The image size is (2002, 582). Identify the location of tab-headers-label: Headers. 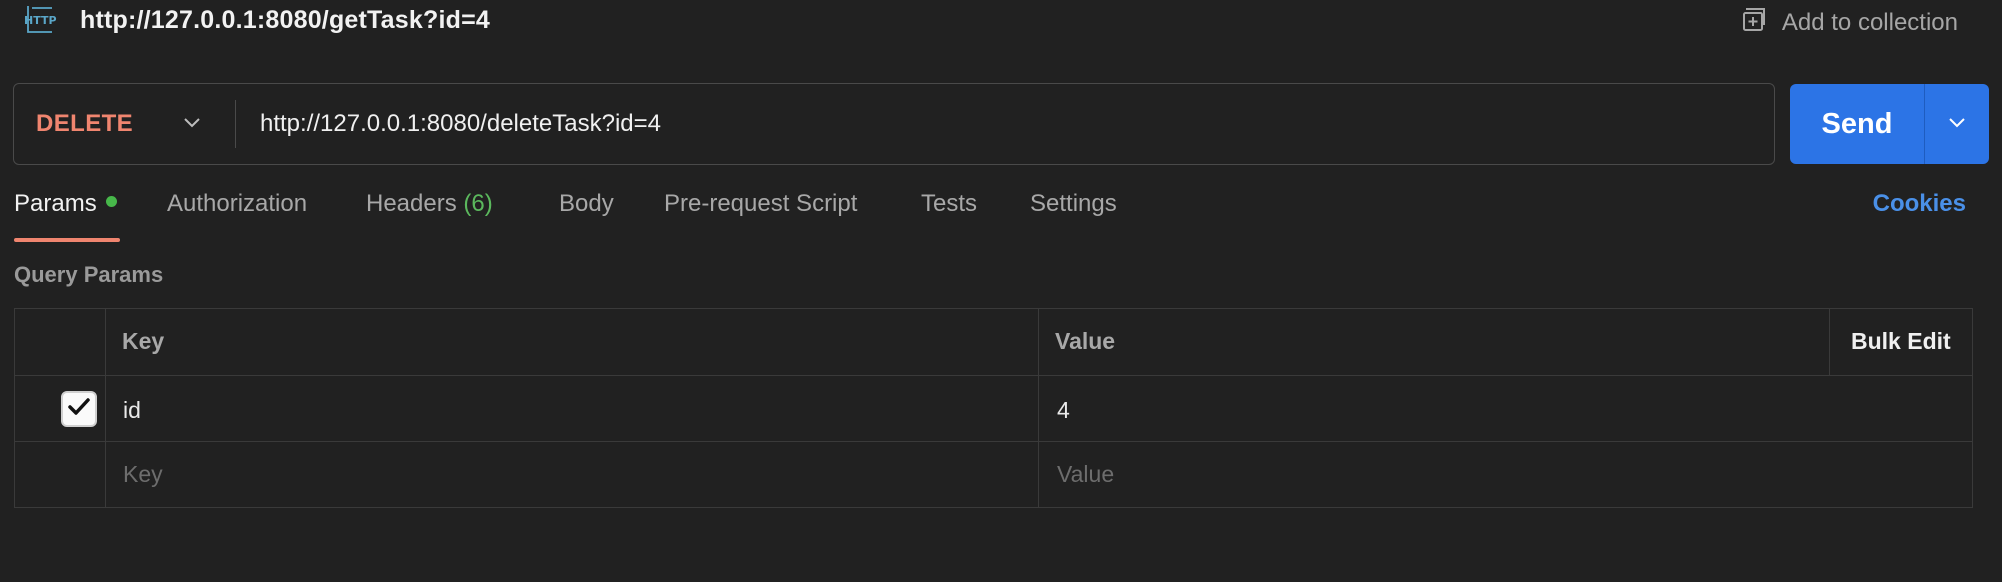
(411, 203).